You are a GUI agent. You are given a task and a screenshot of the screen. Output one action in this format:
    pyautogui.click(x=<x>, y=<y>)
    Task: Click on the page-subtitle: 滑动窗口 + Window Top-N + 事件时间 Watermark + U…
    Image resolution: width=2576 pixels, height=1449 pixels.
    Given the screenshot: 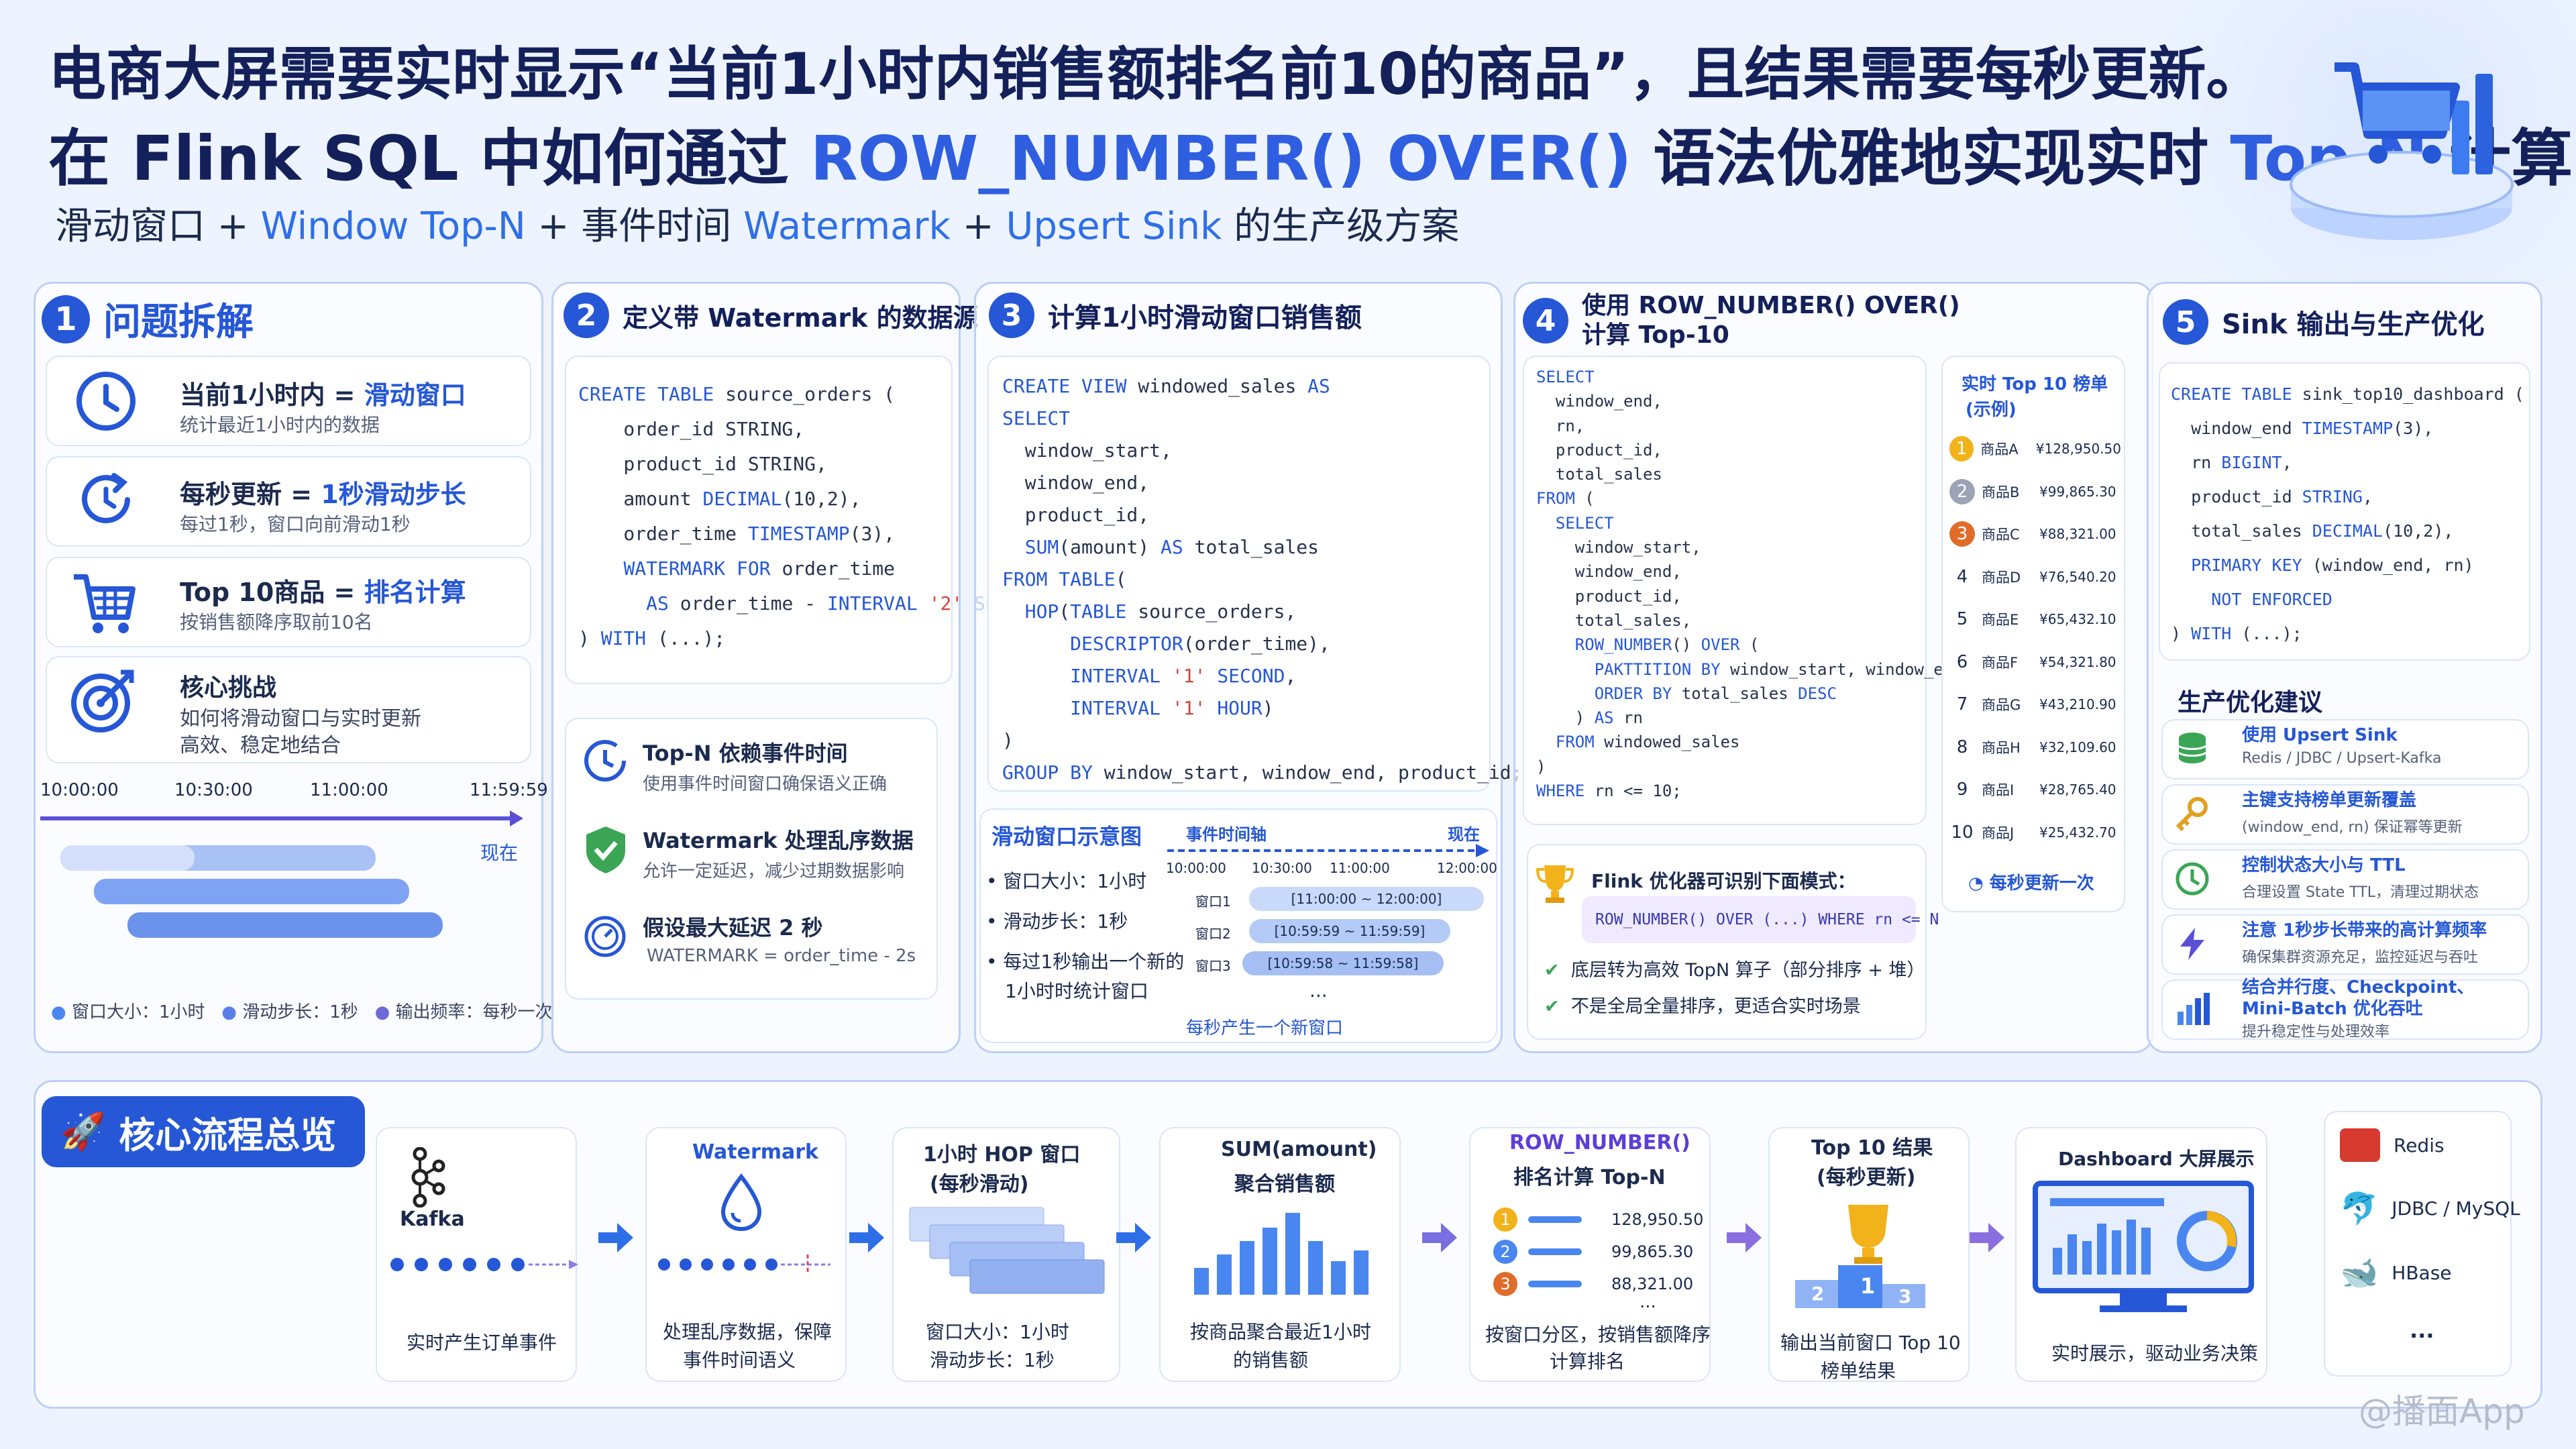 What is the action you would take?
    pyautogui.click(x=757, y=226)
    